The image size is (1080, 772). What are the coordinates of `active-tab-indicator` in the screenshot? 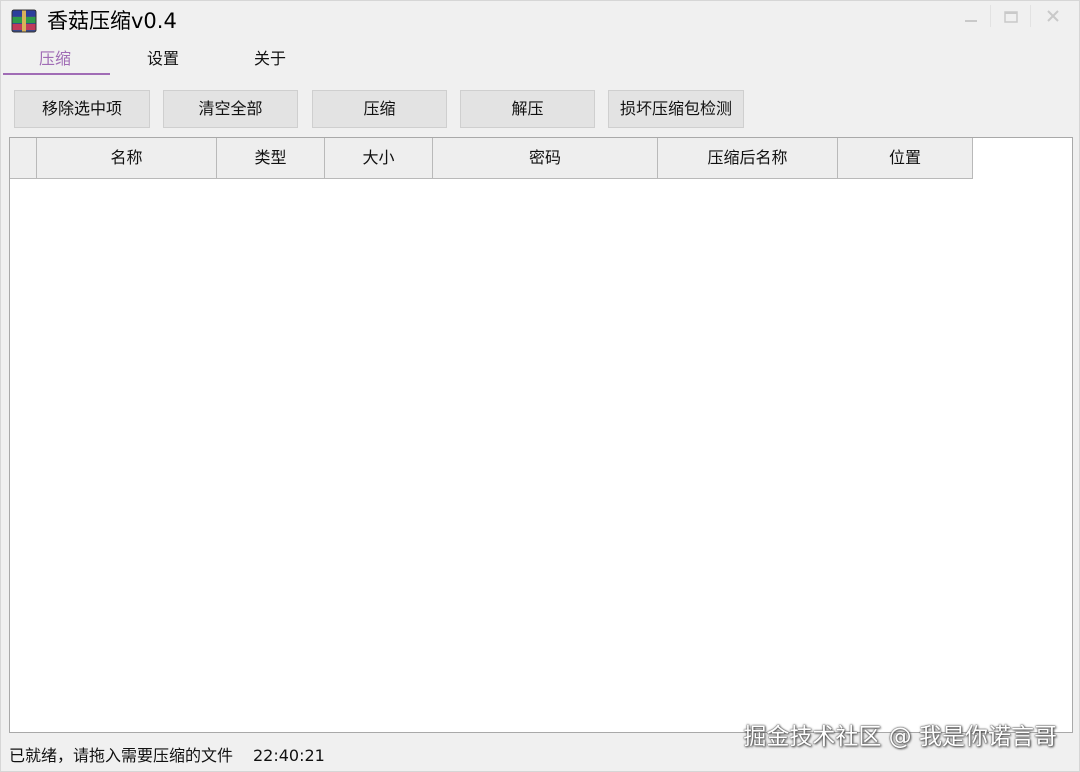 It's located at (56, 74).